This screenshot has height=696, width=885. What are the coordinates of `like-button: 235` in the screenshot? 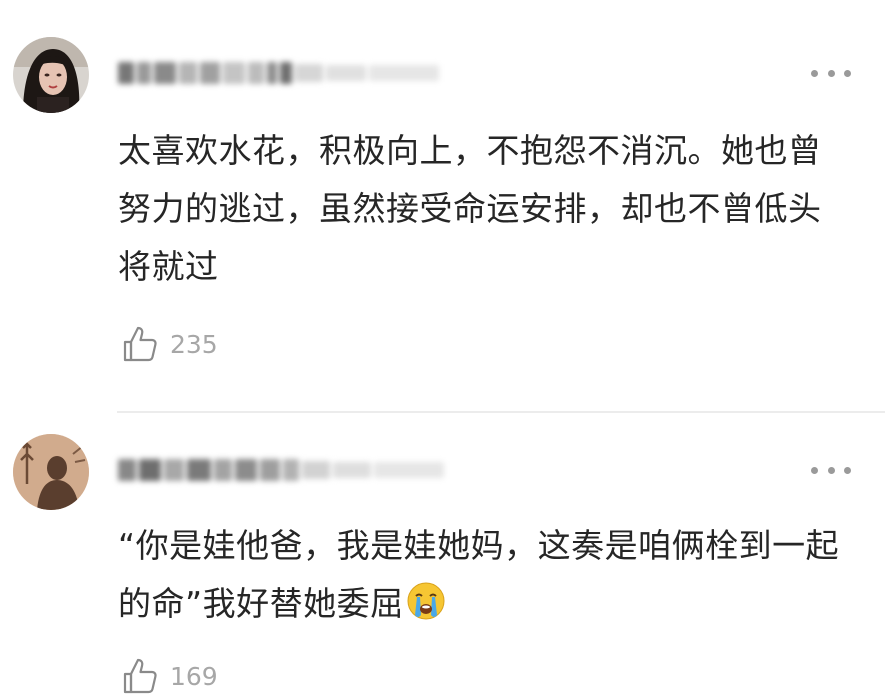 It's located at (170, 344).